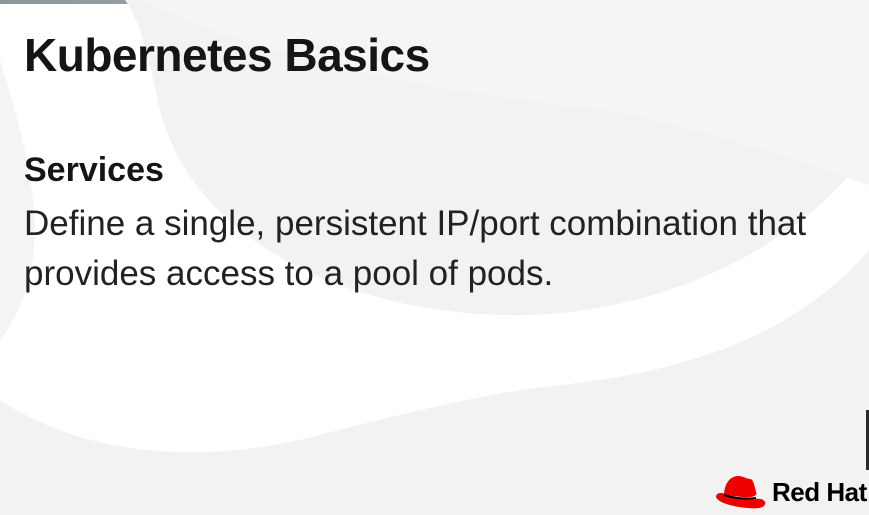  What do you see at coordinates (94, 170) in the screenshot?
I see `section-heading: Services` at bounding box center [94, 170].